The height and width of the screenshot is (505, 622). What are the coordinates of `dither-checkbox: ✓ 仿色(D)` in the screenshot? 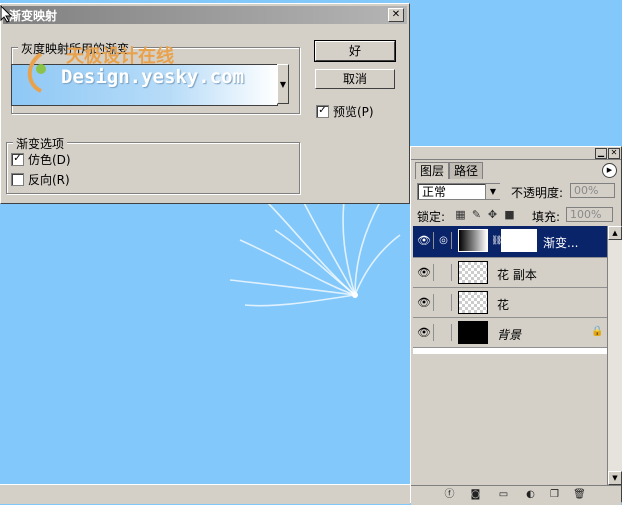 It's located at (41, 159).